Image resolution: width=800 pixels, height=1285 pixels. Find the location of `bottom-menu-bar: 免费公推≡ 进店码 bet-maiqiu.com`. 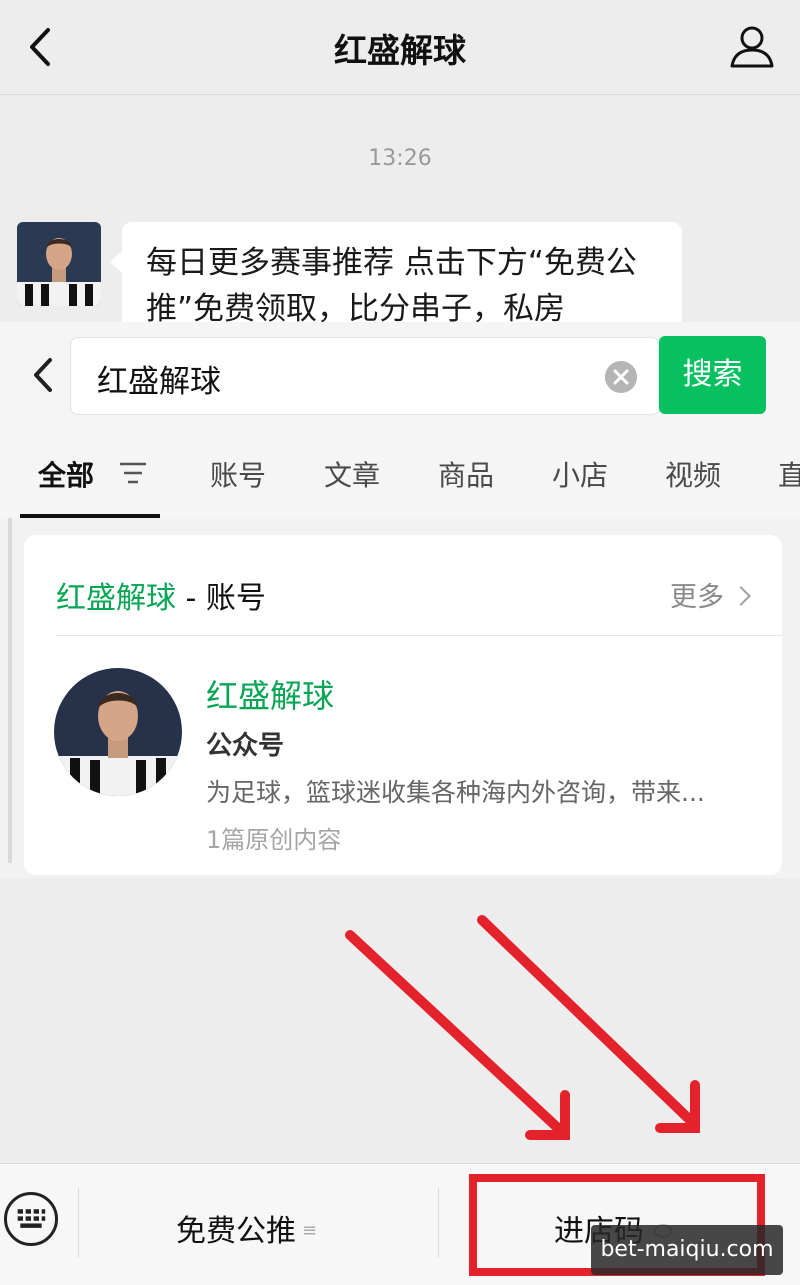

bottom-menu-bar: 免费公推≡ 进店码 bet-maiqiu.com is located at coordinates (400, 1224).